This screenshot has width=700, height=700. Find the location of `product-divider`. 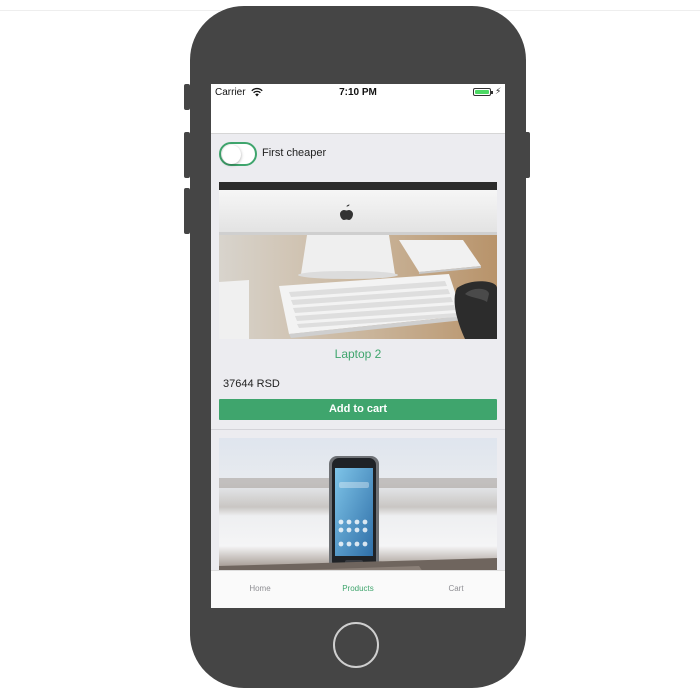

product-divider is located at coordinates (358, 429).